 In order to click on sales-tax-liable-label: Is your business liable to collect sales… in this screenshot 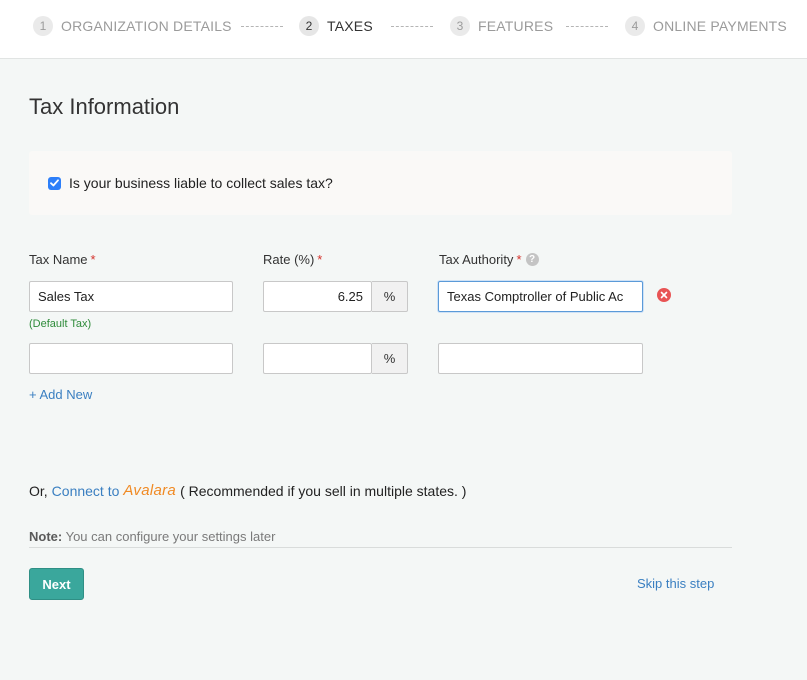, I will do `click(201, 183)`.